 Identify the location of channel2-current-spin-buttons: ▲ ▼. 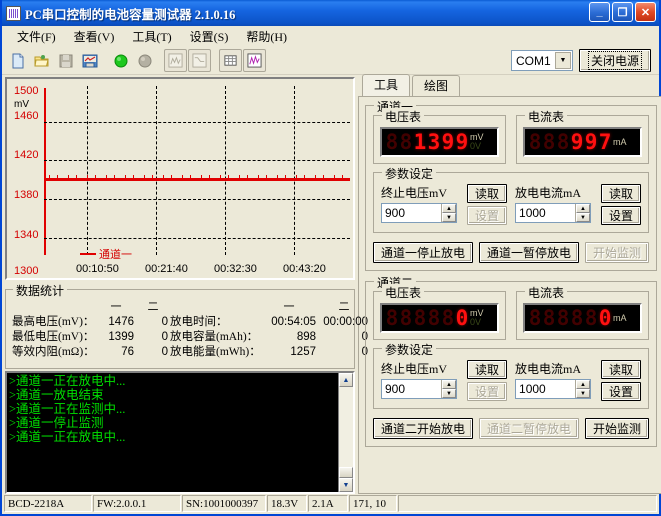
(583, 389).